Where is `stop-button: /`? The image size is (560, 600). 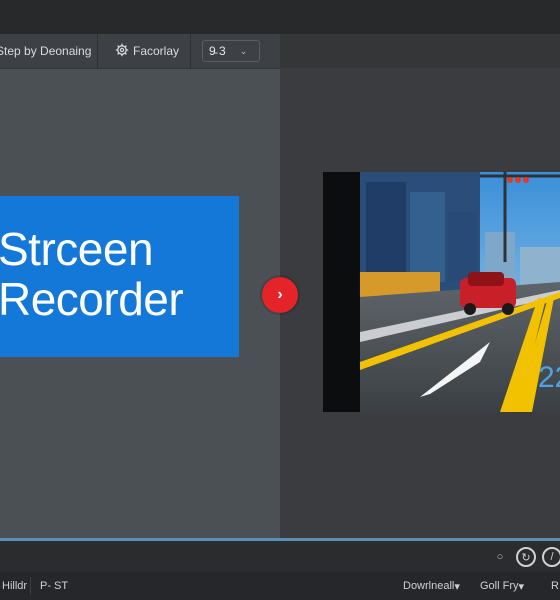 stop-button: / is located at coordinates (551, 557).